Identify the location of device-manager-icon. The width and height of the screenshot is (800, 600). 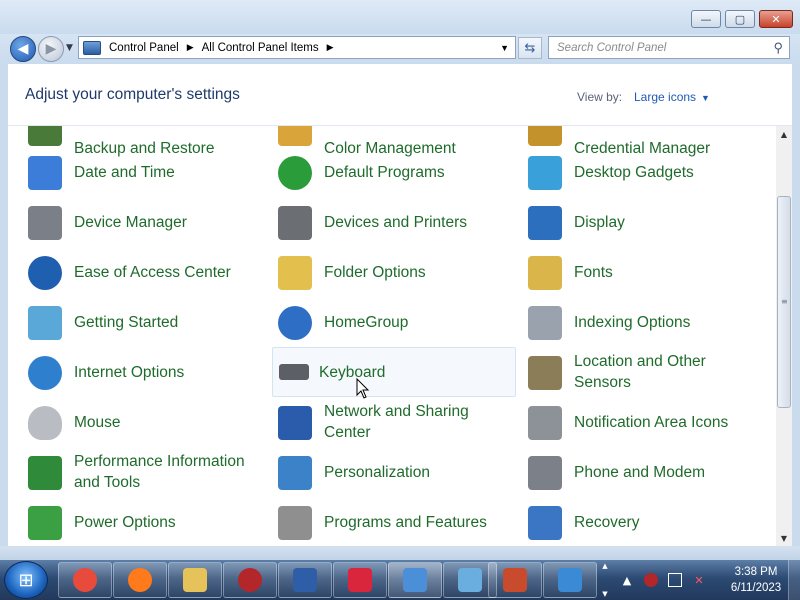
(45, 223).